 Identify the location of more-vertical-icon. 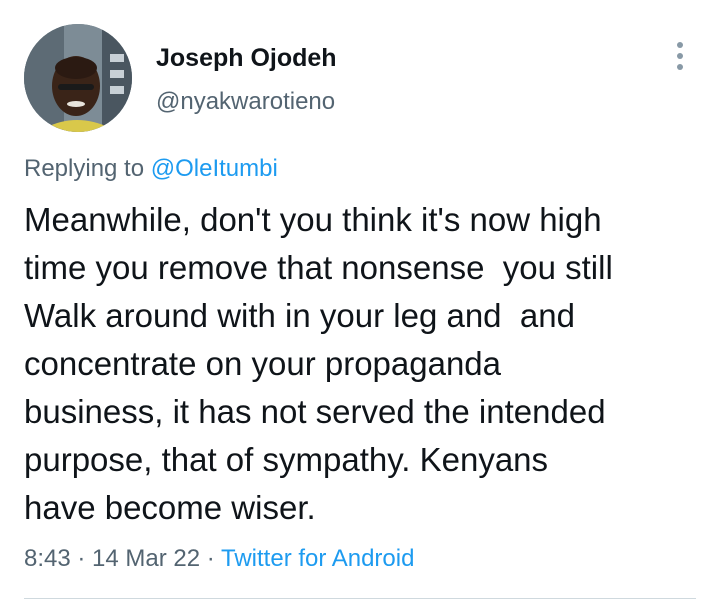
(680, 45).